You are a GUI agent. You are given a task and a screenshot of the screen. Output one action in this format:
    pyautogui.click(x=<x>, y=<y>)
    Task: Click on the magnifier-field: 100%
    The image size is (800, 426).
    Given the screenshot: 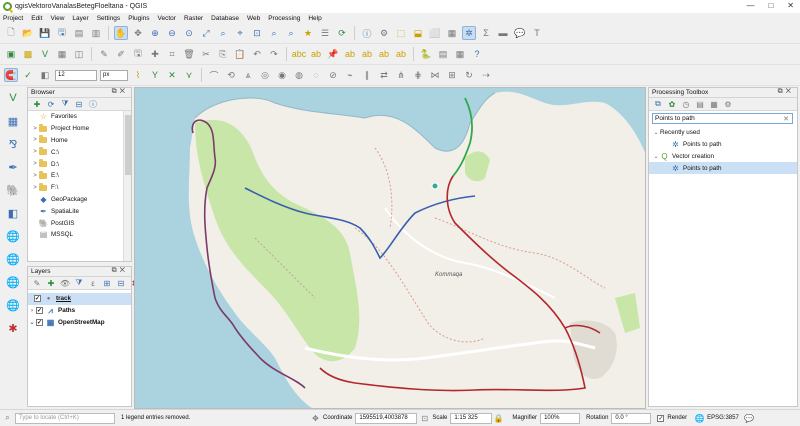 What is the action you would take?
    pyautogui.click(x=560, y=418)
    